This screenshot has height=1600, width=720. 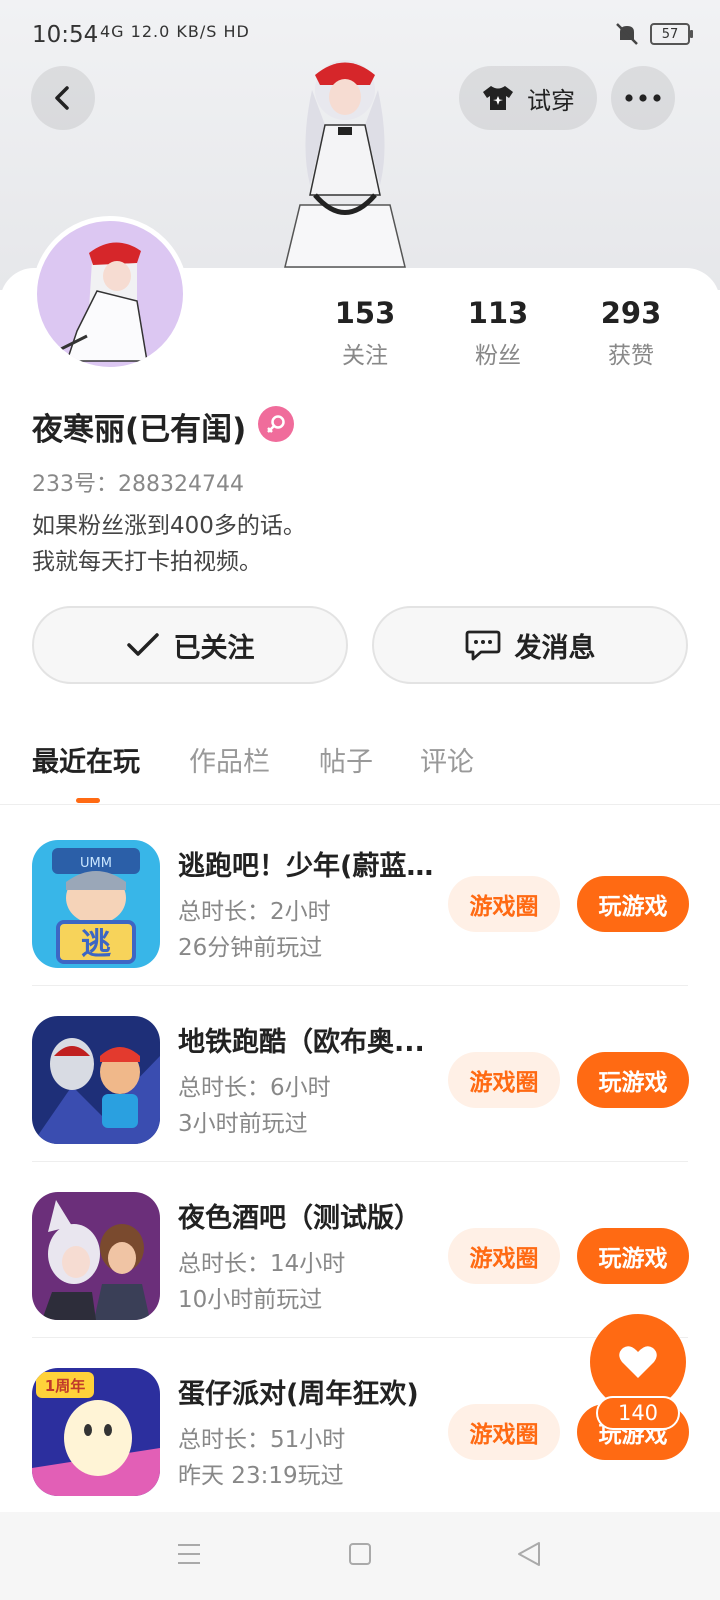 What do you see at coordinates (498, 356) in the screenshot?
I see `stat-fans-label: 粉丝` at bounding box center [498, 356].